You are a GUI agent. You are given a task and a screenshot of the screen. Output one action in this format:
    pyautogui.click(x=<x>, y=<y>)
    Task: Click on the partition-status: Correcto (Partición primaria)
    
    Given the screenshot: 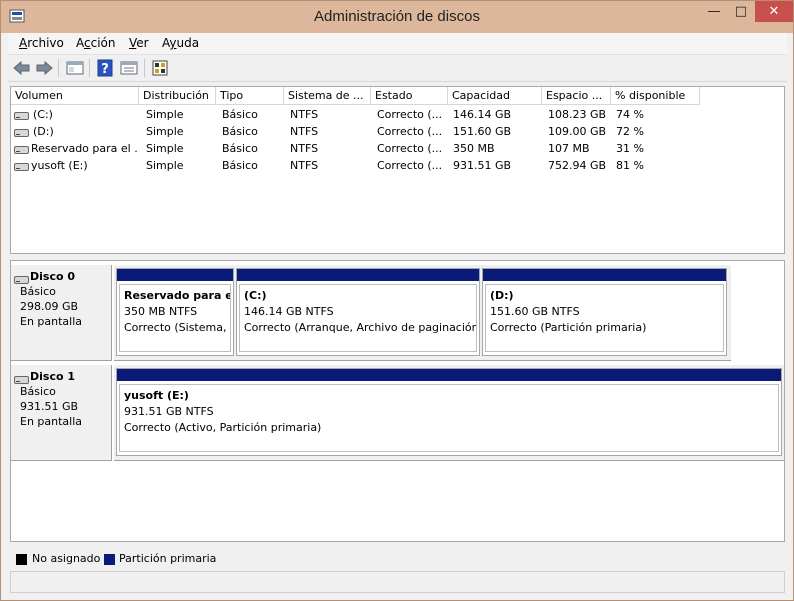 What is the action you would take?
    pyautogui.click(x=568, y=327)
    